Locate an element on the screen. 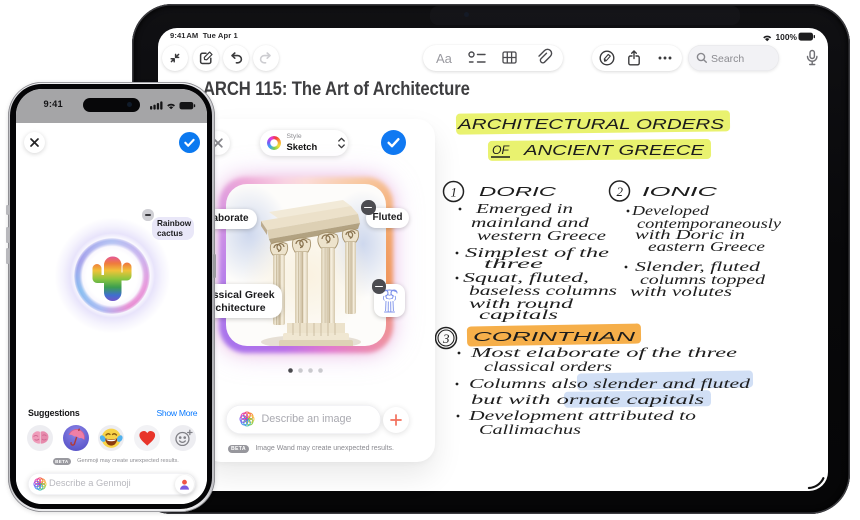 Image resolution: width=860 pixels, height=520 pixels. svg-text: but with ornate capitals is located at coordinates (587, 399).